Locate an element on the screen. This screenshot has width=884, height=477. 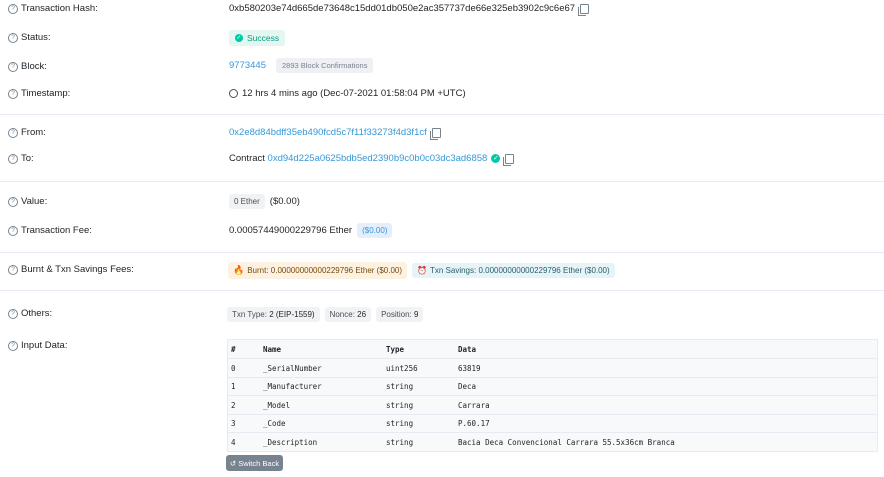
cell-data: P.60.17 is located at coordinates (474, 423).